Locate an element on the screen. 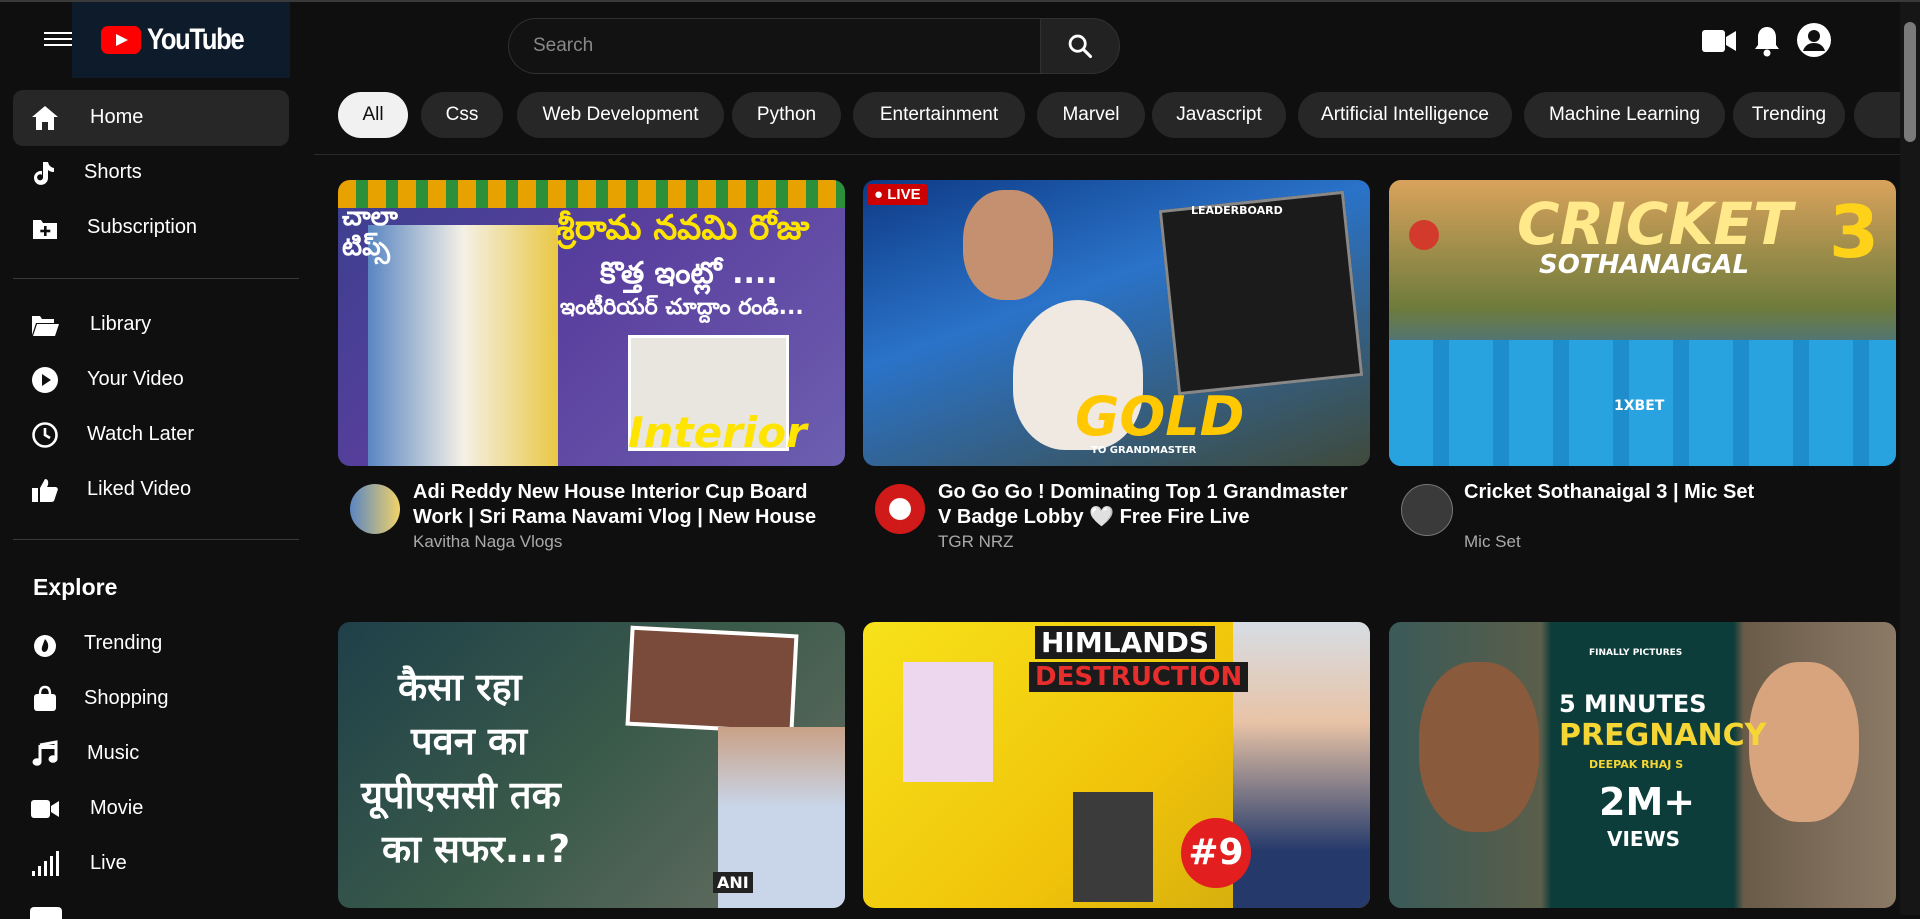 The image size is (1920, 919). sidebar-item-label: Watch Later is located at coordinates (141, 434).